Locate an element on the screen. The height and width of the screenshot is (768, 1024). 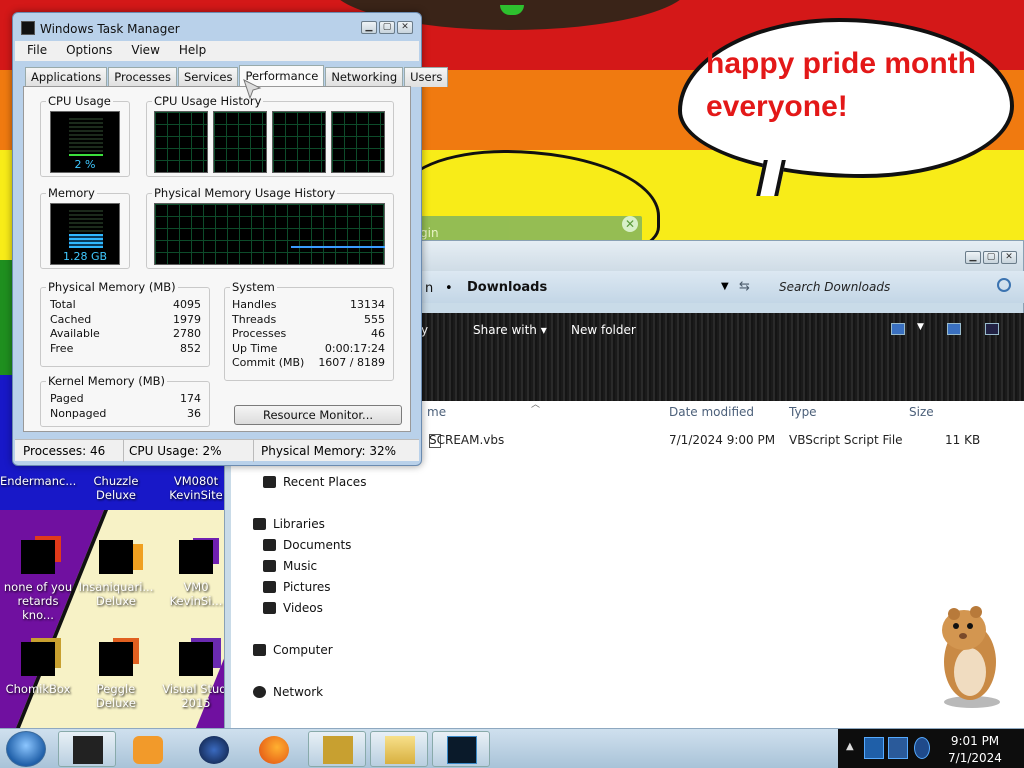
stat-value: 555 is located at coordinates (374, 319).